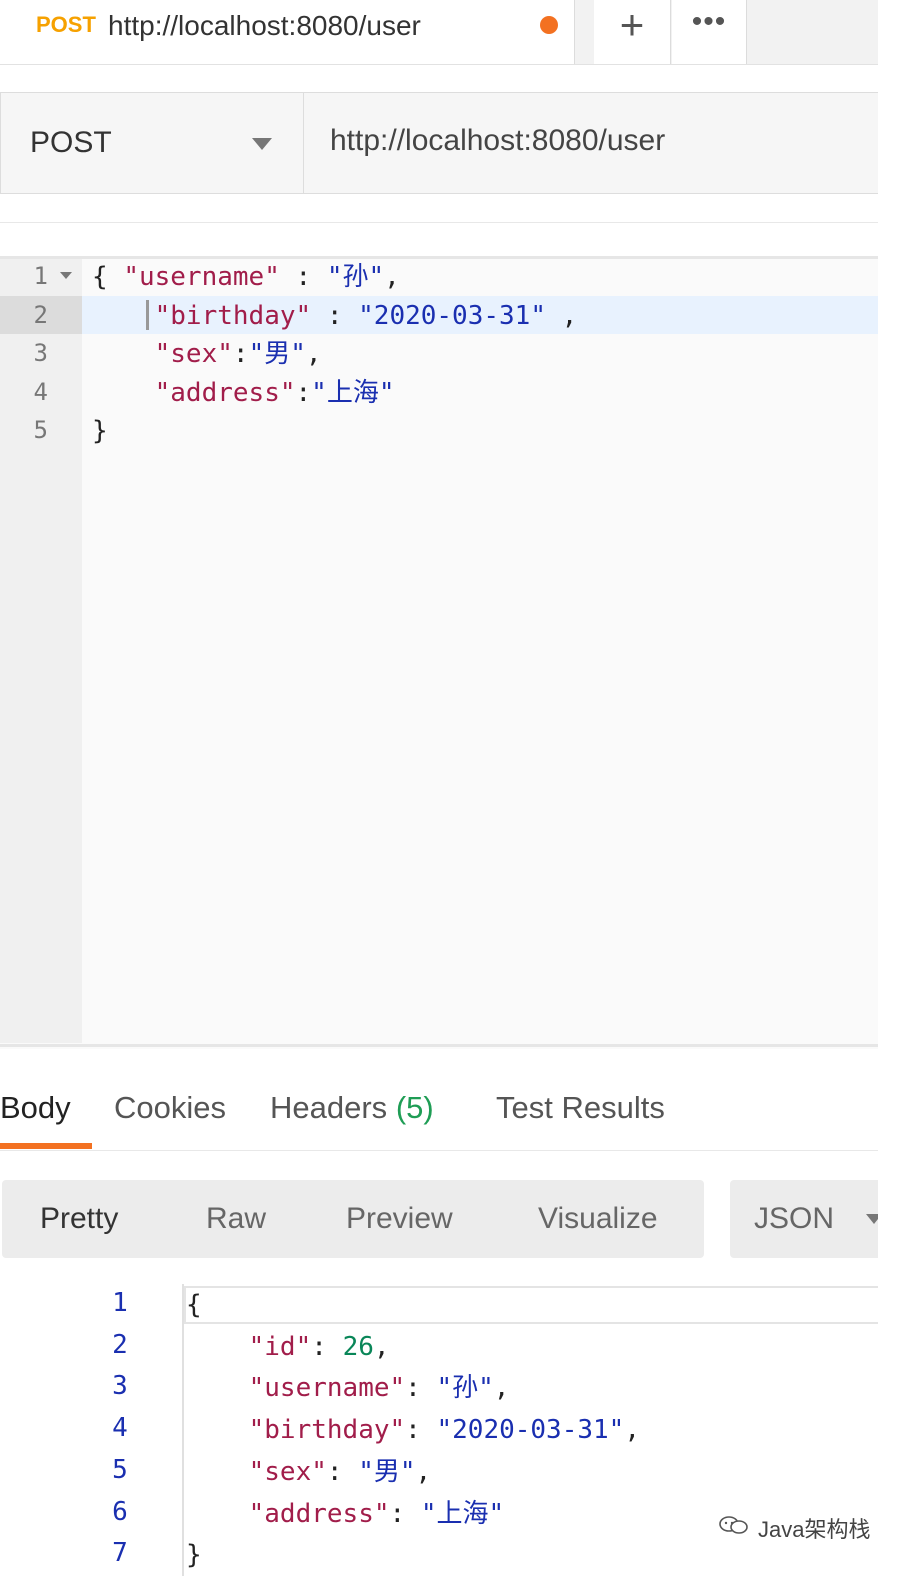 The image size is (908, 1576). What do you see at coordinates (120, 1511) in the screenshot?
I see `line-number: 6` at bounding box center [120, 1511].